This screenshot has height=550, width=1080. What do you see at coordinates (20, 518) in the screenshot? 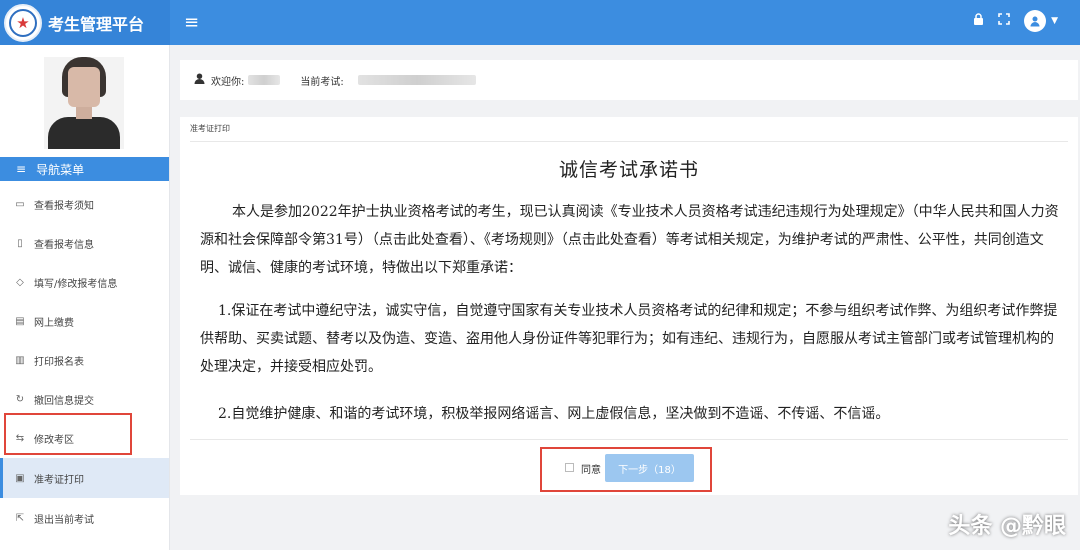
I see `exit-icon: ⇱` at bounding box center [20, 518].